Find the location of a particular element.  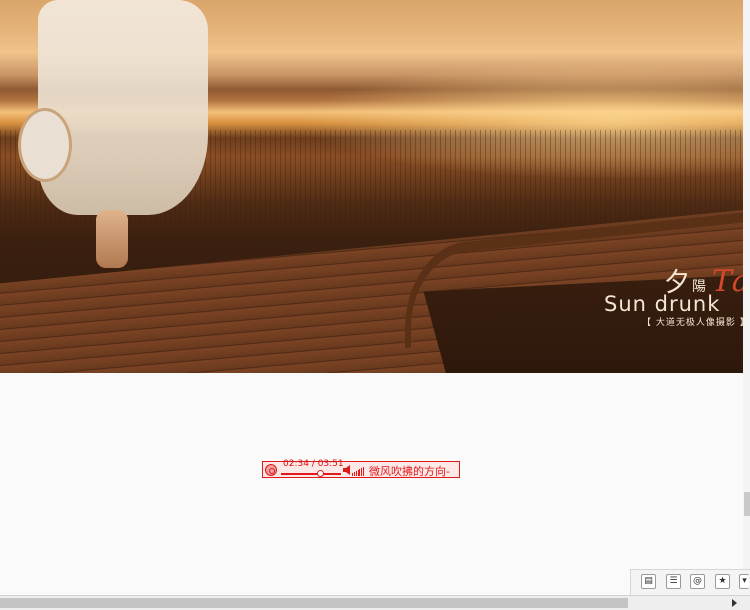

volume-bars is located at coordinates (358, 470).